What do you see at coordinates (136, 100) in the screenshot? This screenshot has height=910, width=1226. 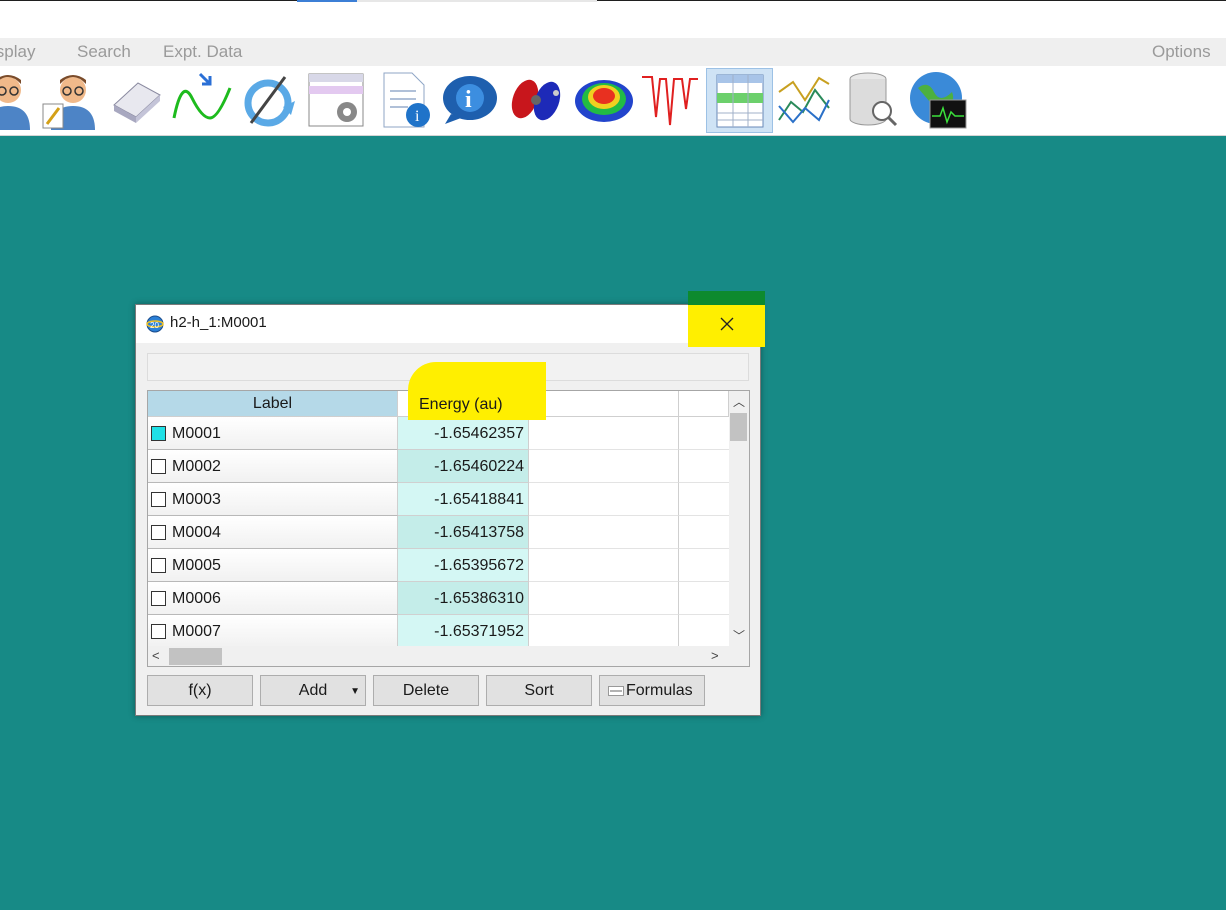 I see `eraser-icon` at bounding box center [136, 100].